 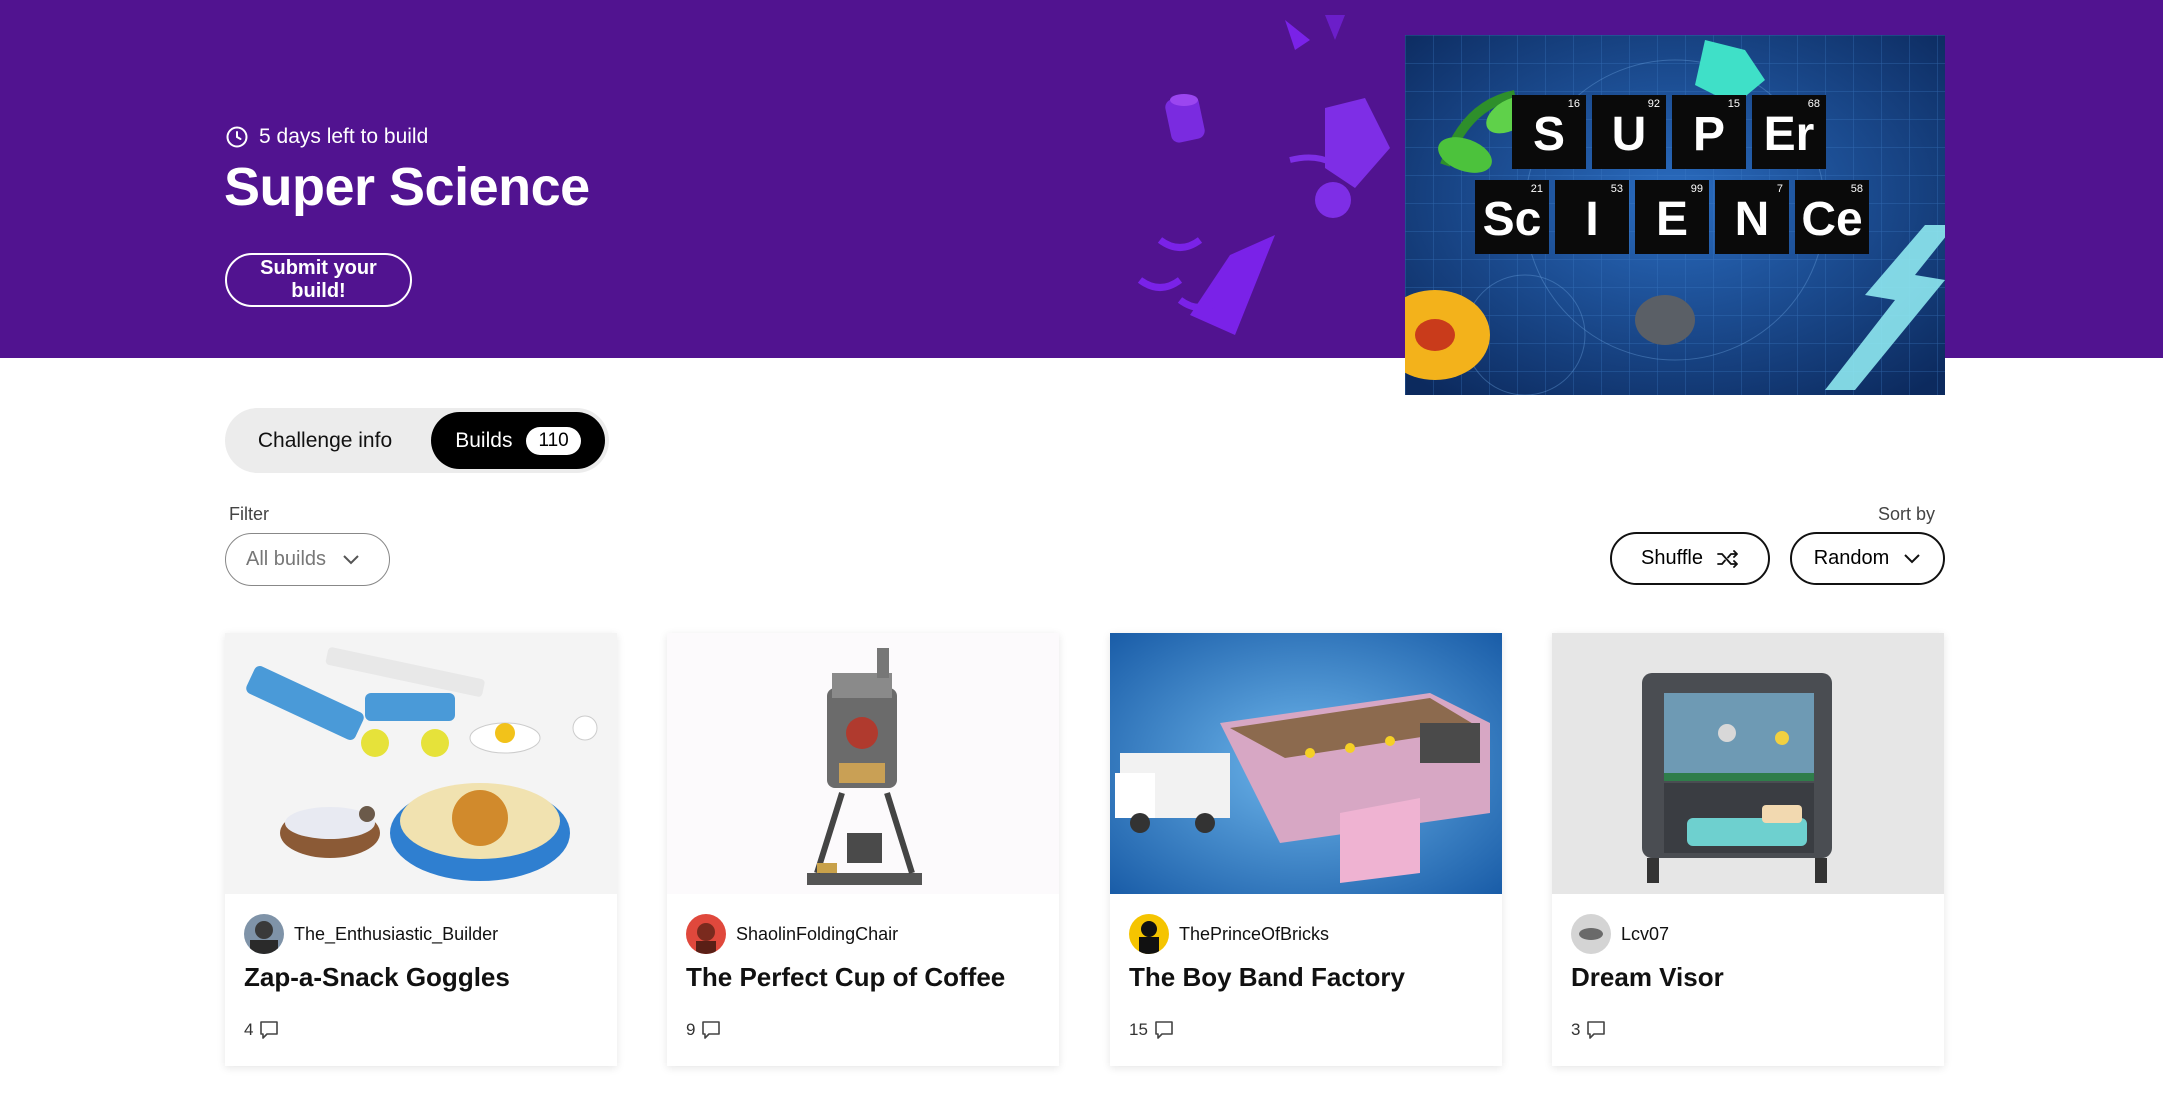 I want to click on element-tile: 21Sc, so click(x=1512, y=217).